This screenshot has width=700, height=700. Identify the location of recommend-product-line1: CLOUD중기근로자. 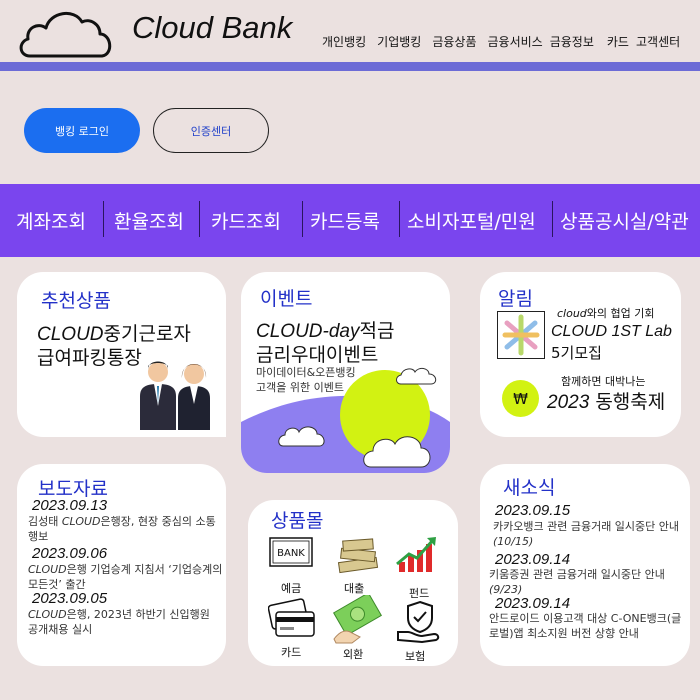
(114, 332).